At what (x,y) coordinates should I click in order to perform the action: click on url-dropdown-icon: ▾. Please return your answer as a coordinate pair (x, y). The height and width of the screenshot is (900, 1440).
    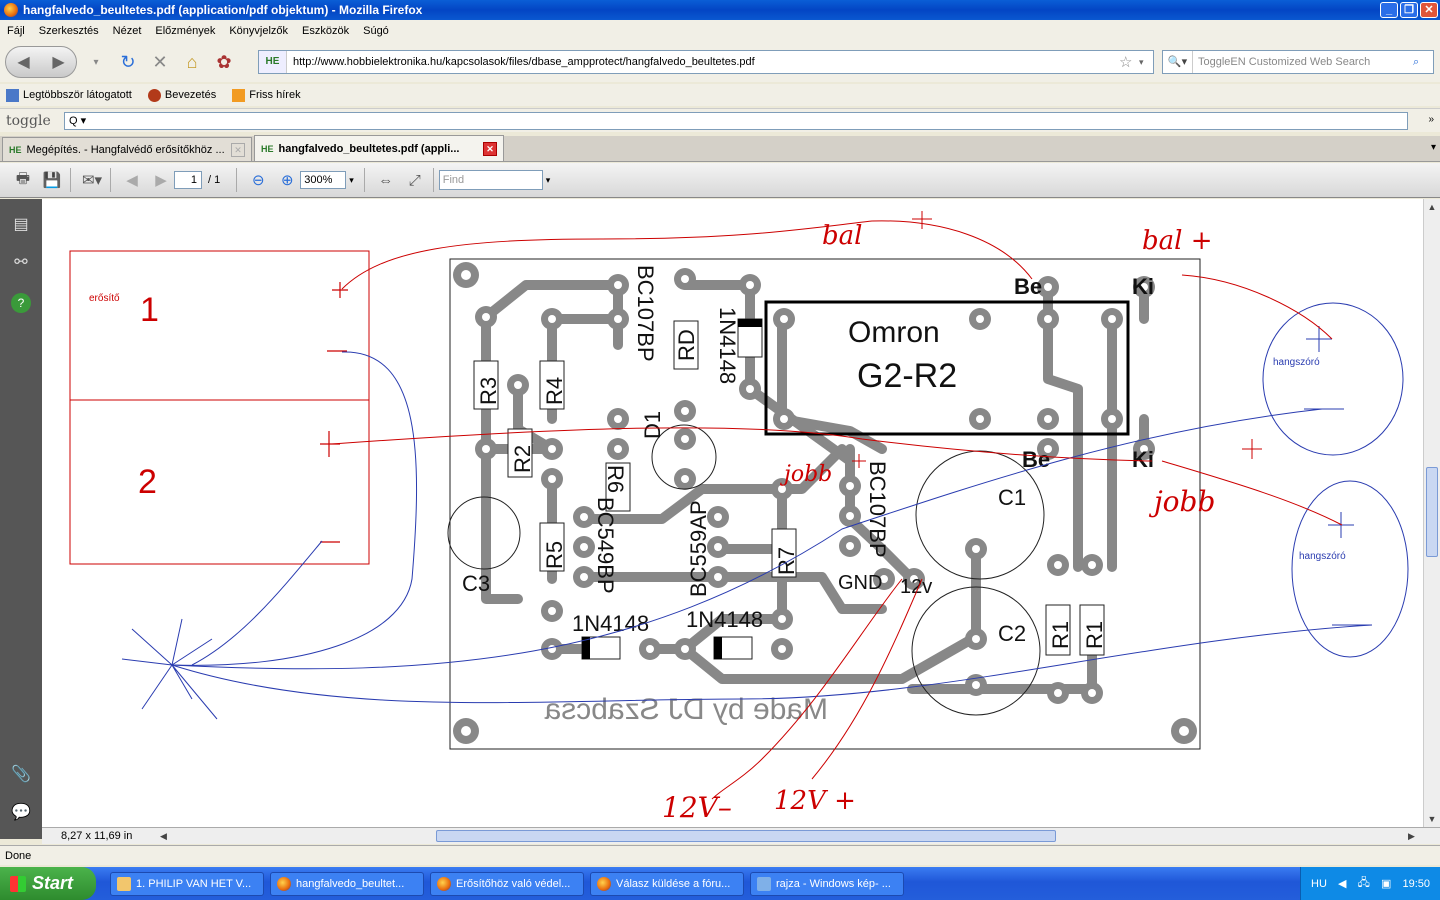
    Looking at the image, I should click on (1146, 62).